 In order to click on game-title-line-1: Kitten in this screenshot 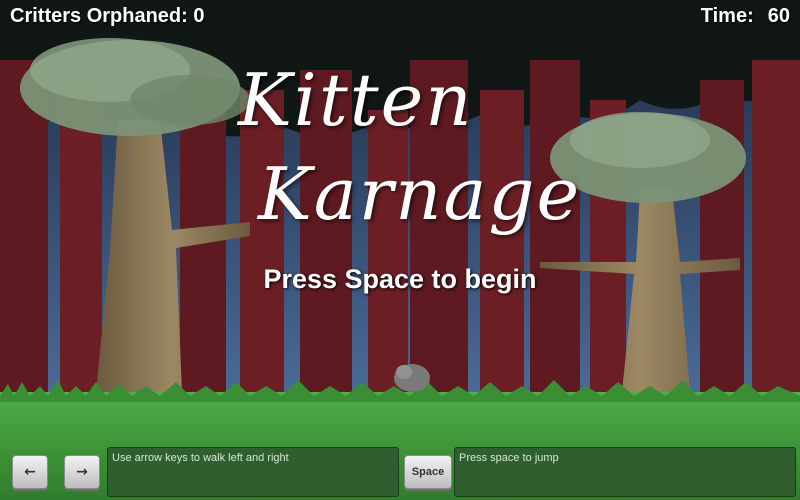, I will do `click(356, 100)`.